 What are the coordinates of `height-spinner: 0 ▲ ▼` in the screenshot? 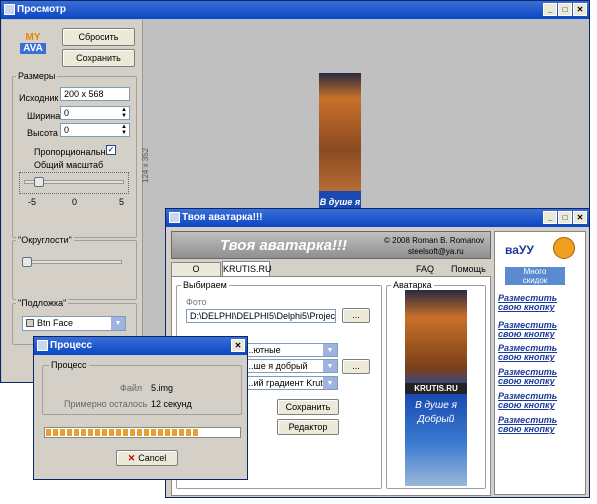 It's located at (95, 130).